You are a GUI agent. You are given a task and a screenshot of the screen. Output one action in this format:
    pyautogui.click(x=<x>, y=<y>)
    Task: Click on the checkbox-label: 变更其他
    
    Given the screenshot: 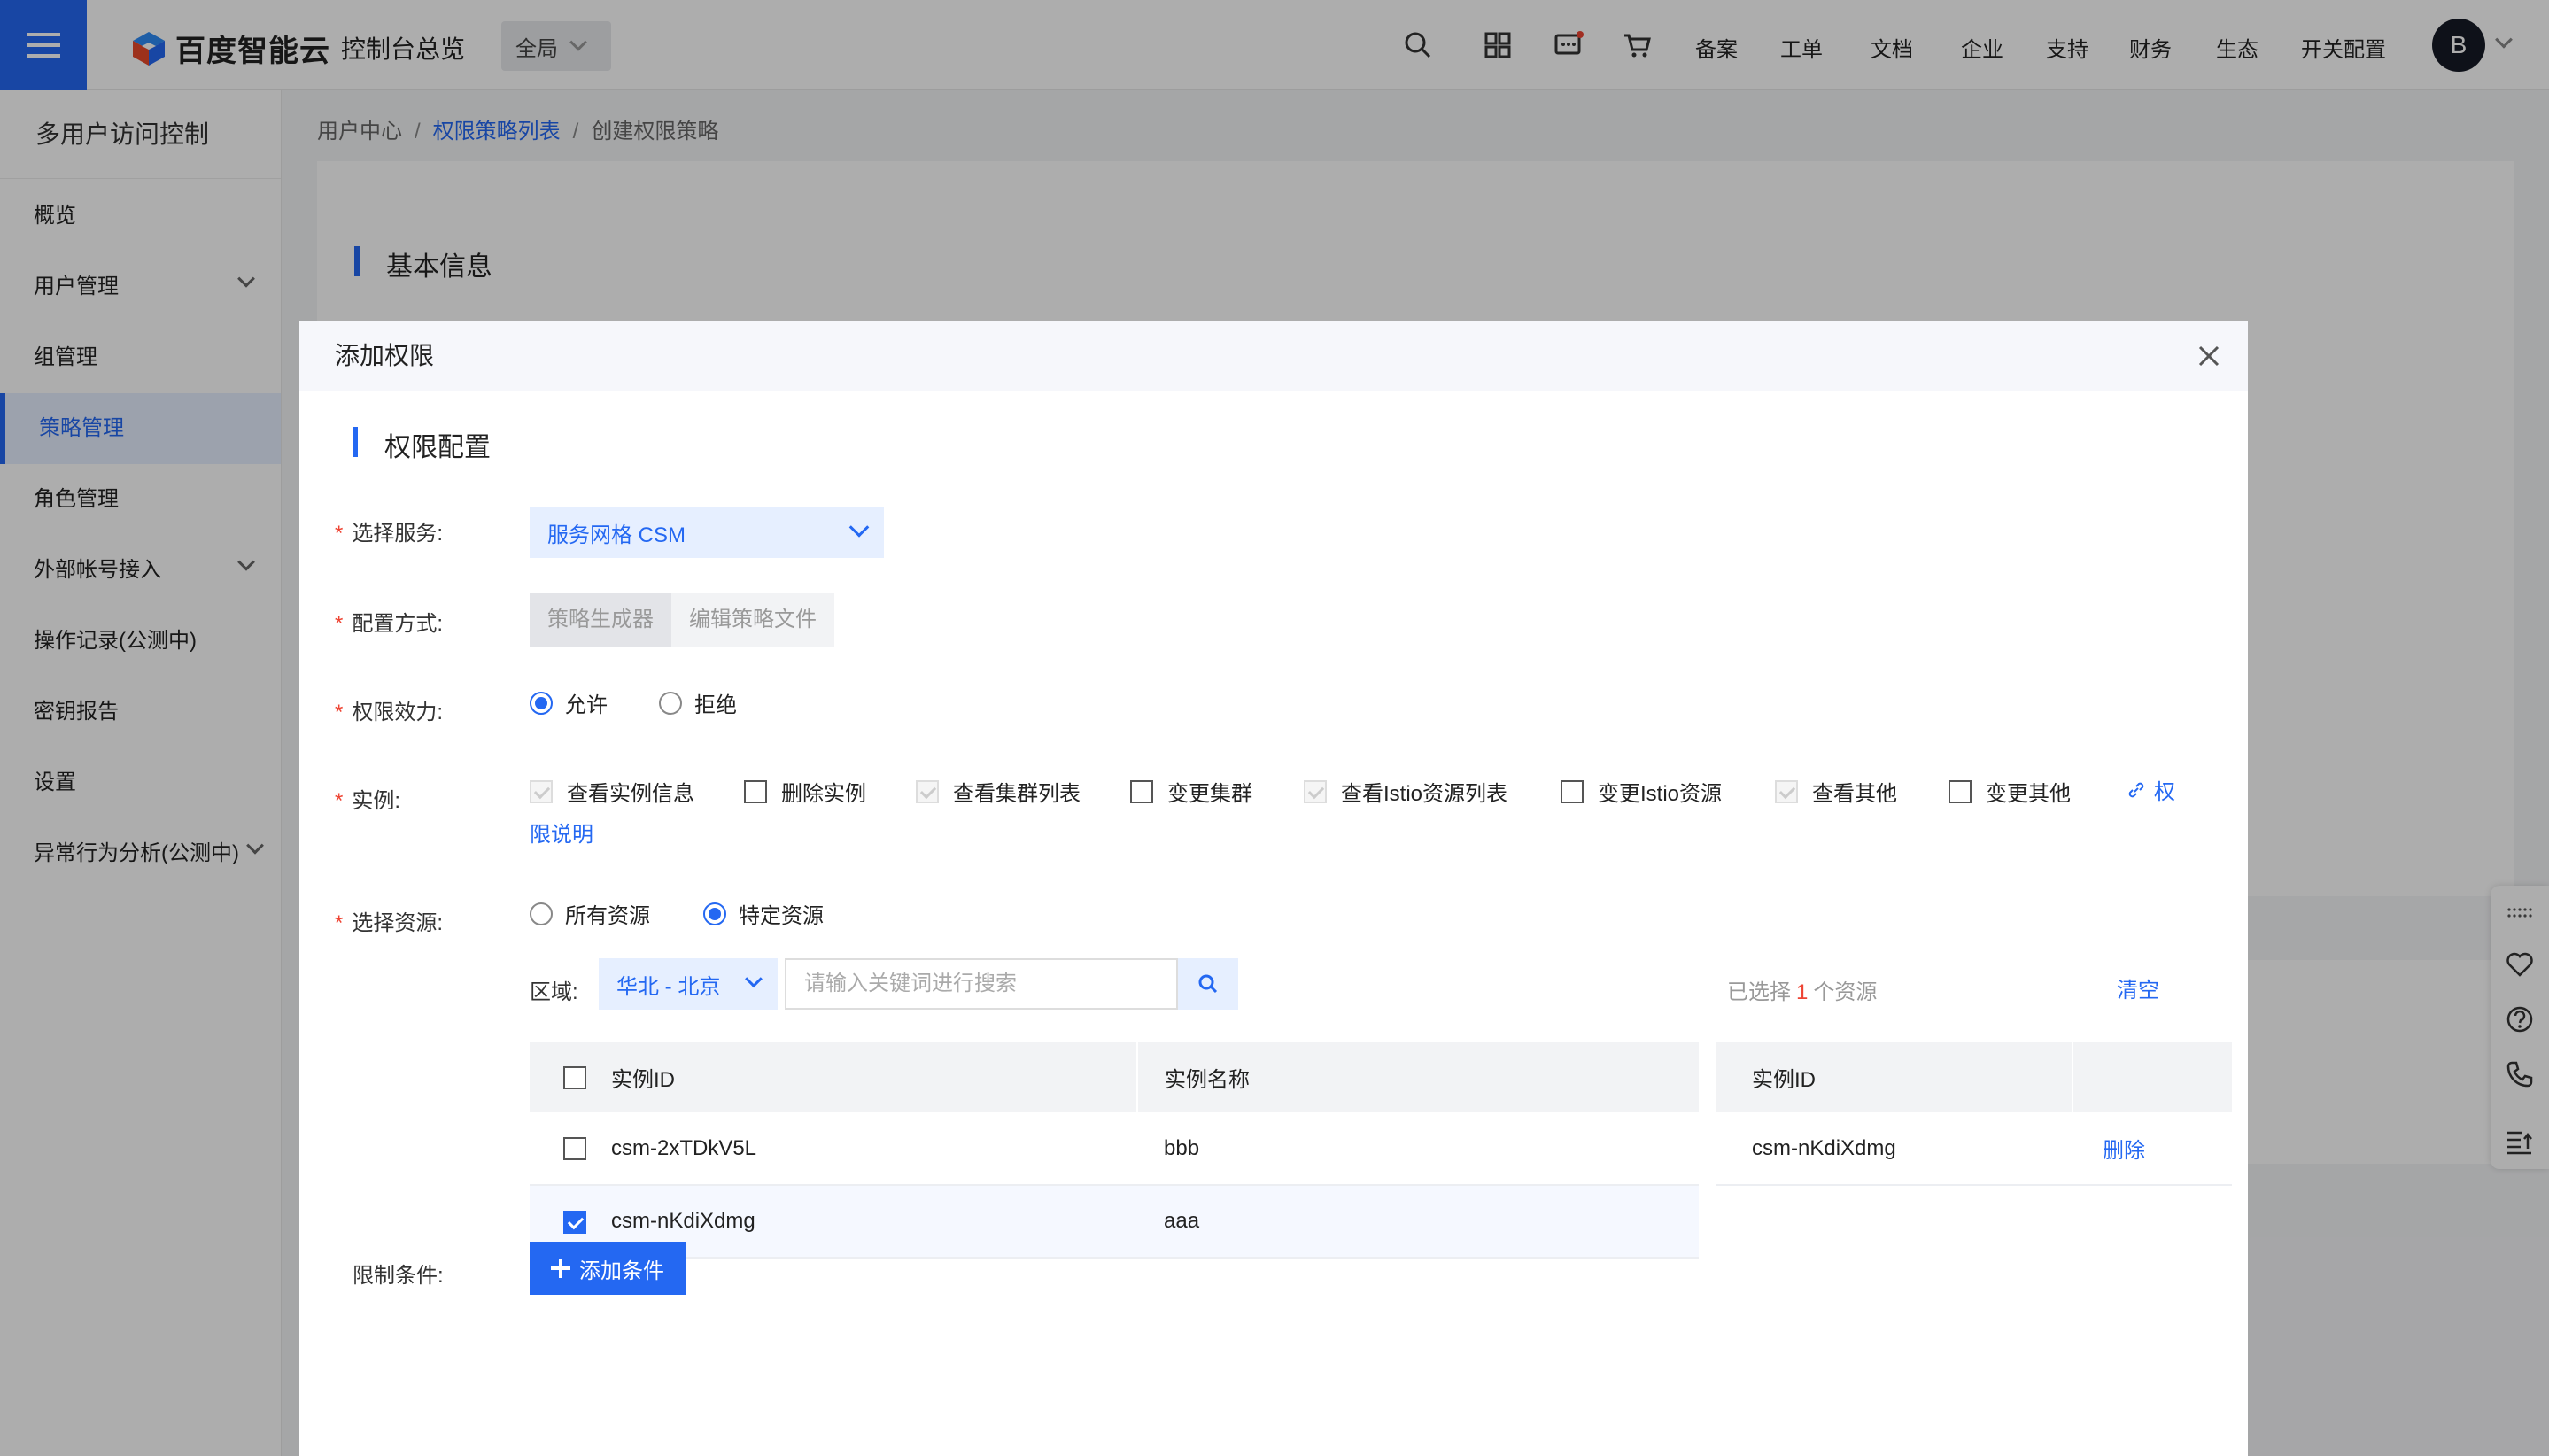 What is the action you would take?
    pyautogui.click(x=2028, y=794)
    